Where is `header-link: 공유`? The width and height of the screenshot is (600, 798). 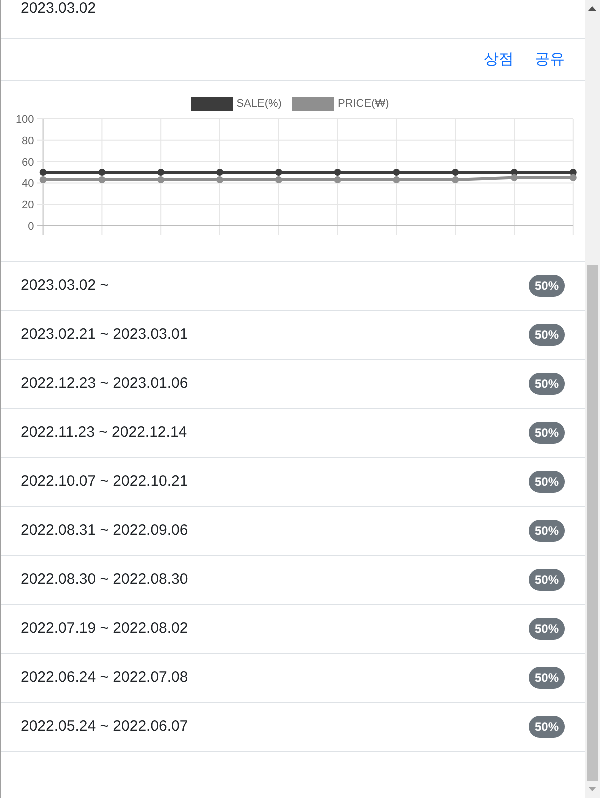 header-link: 공유 is located at coordinates (550, 60).